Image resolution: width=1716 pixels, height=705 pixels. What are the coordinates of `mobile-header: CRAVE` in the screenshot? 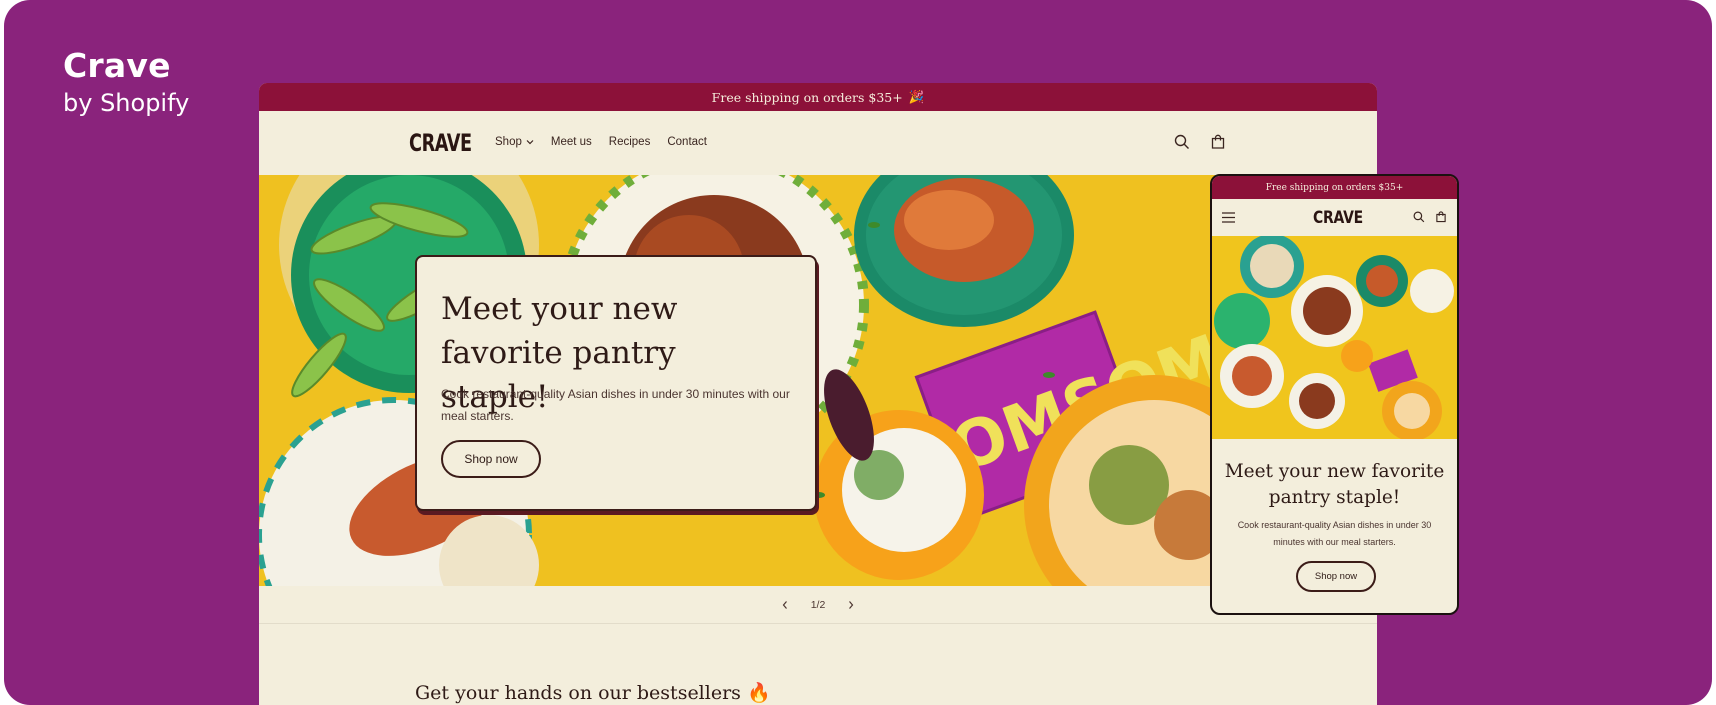 It's located at (1334, 217).